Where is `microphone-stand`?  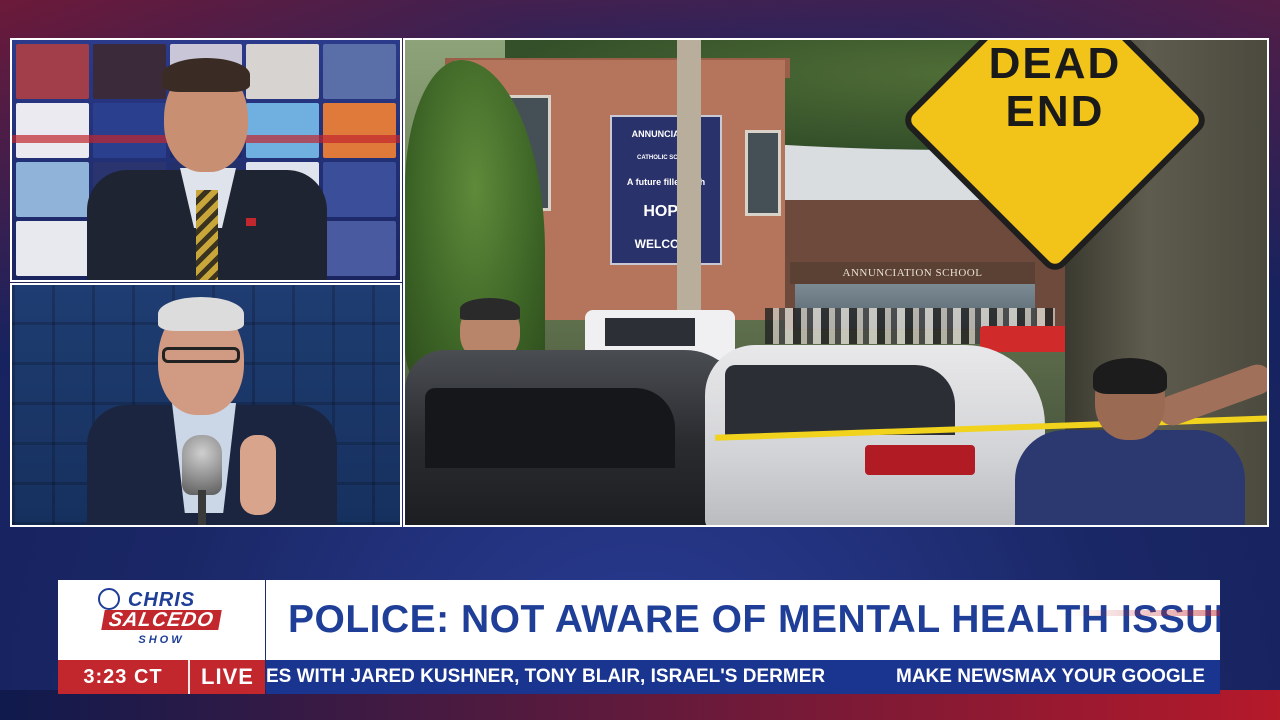 microphone-stand is located at coordinates (202, 507).